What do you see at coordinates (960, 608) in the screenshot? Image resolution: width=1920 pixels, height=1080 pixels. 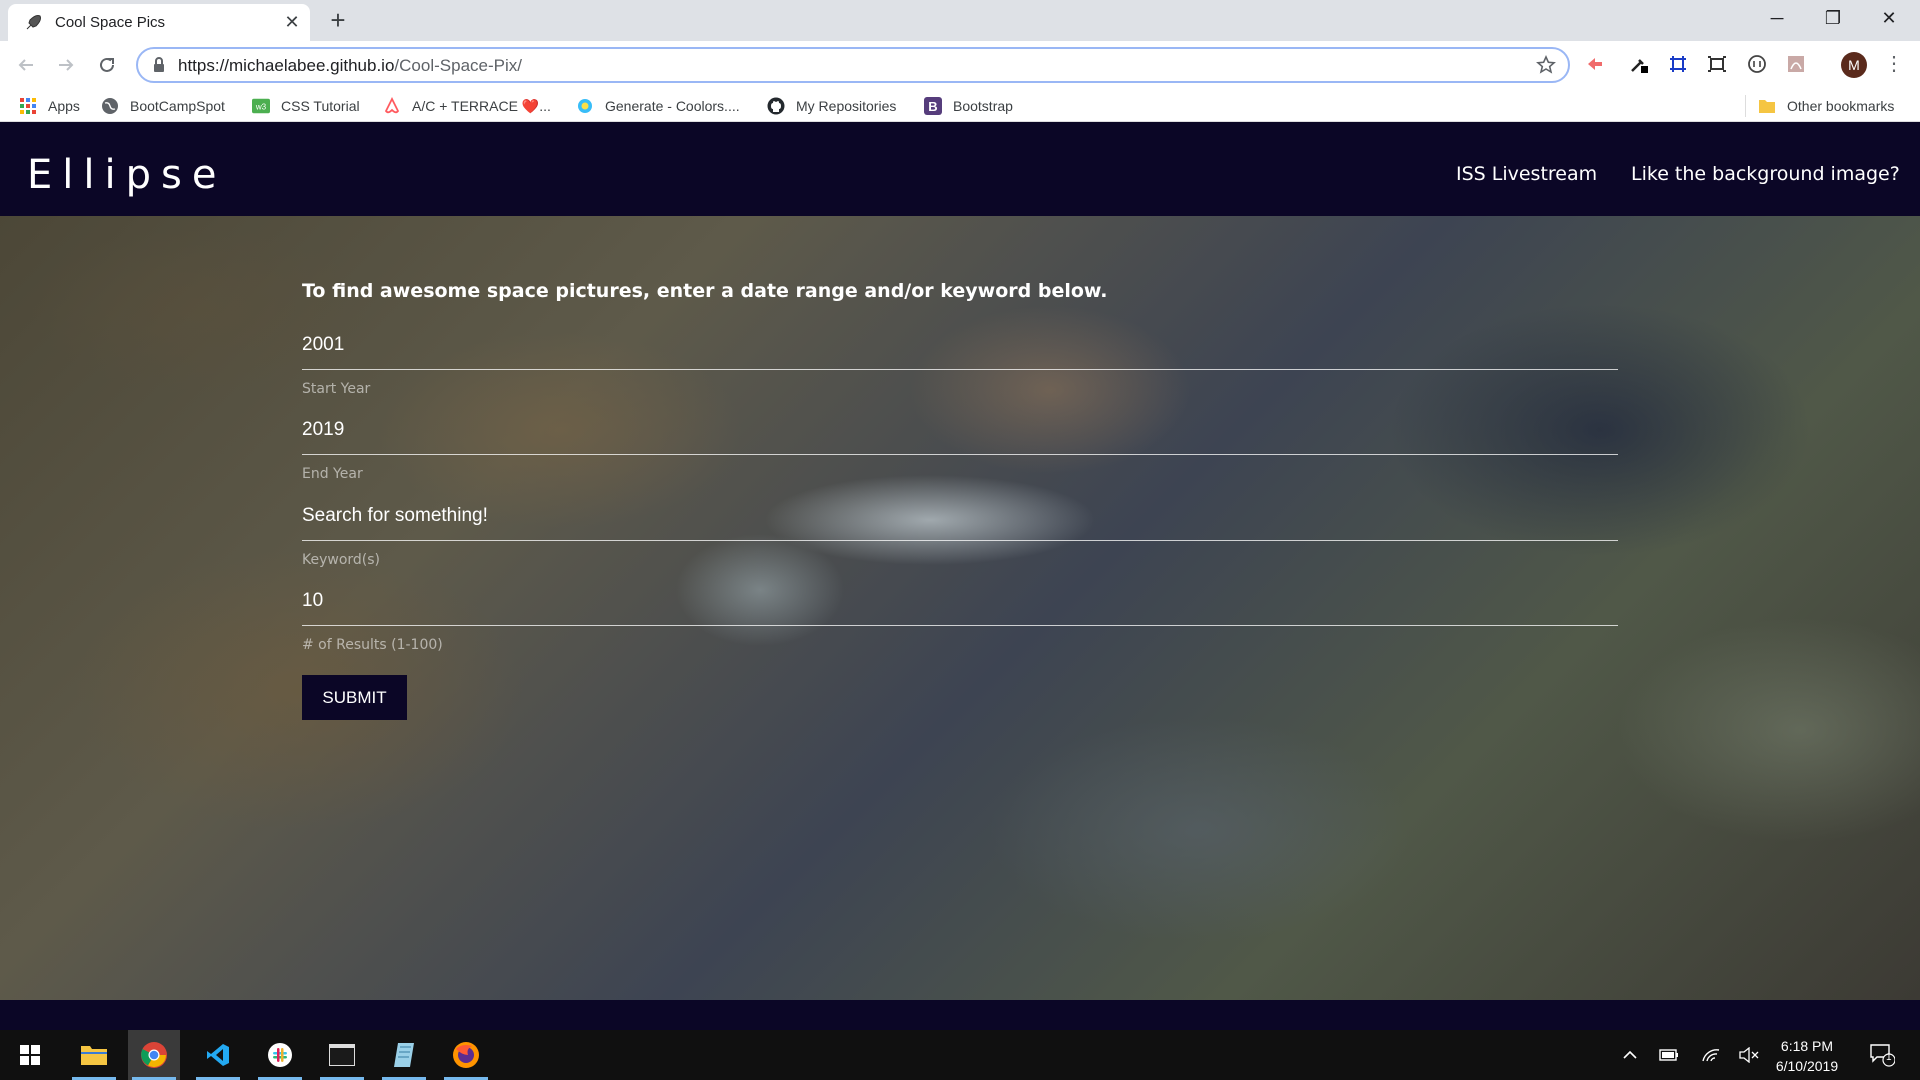 I see `results-count-input: 10` at bounding box center [960, 608].